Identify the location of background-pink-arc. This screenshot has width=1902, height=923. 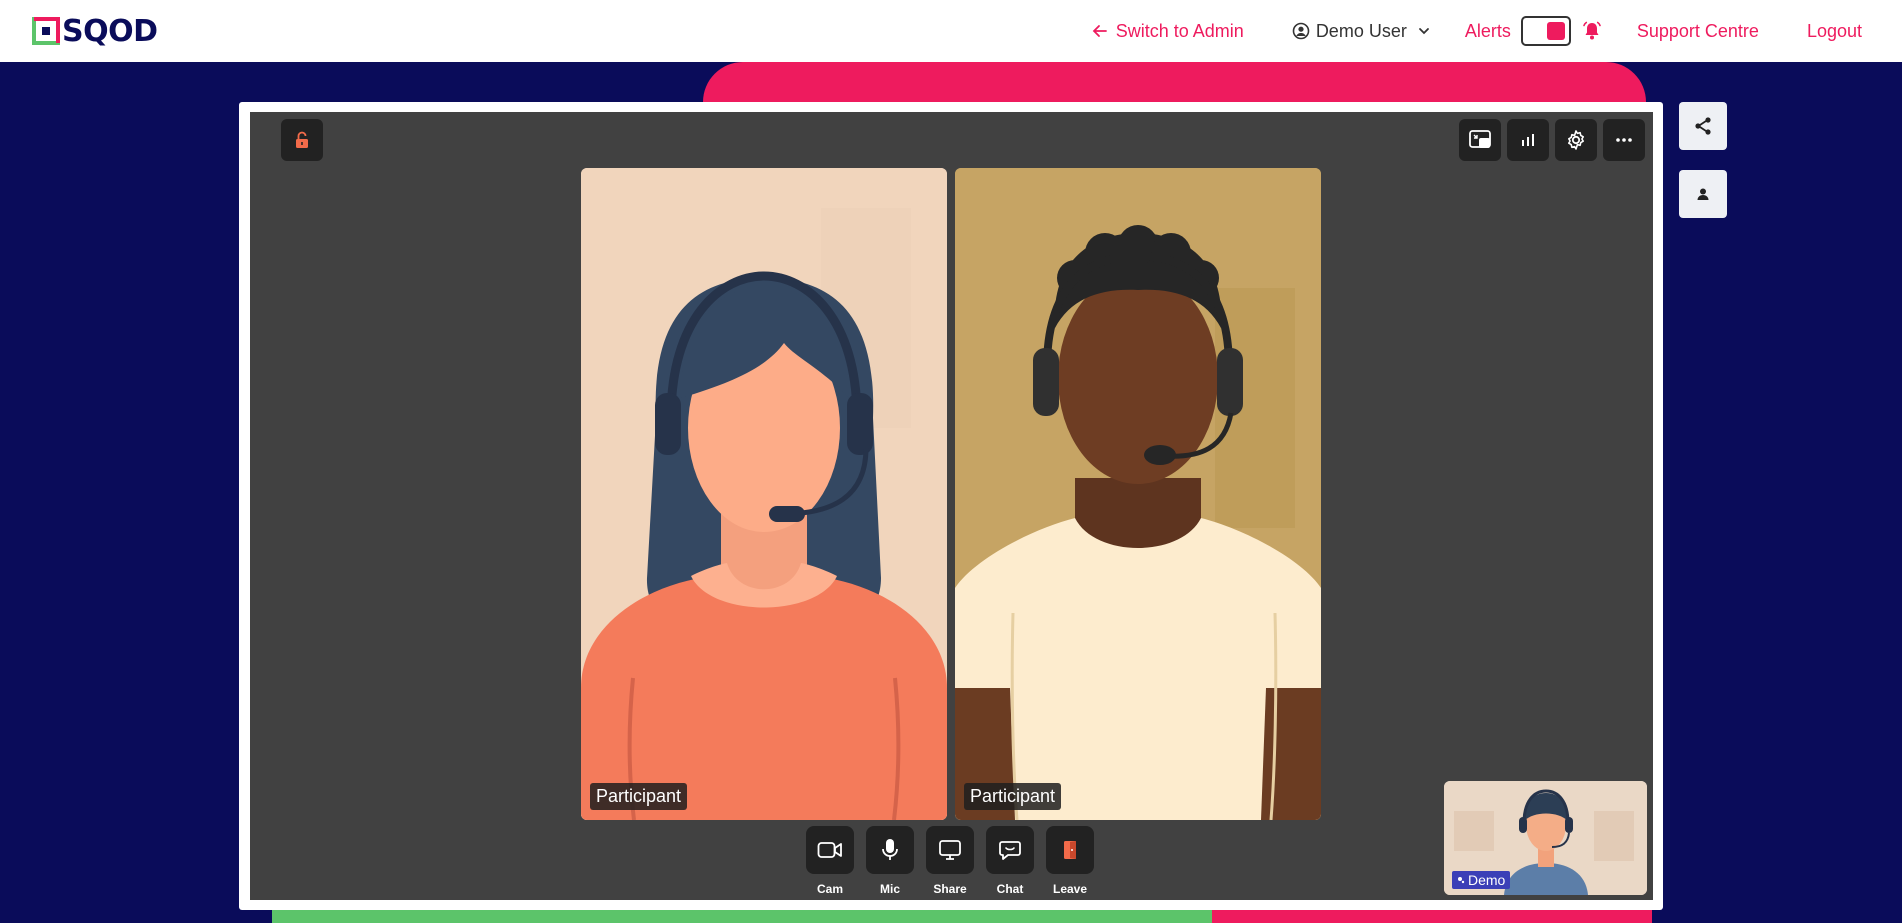
(1174, 82).